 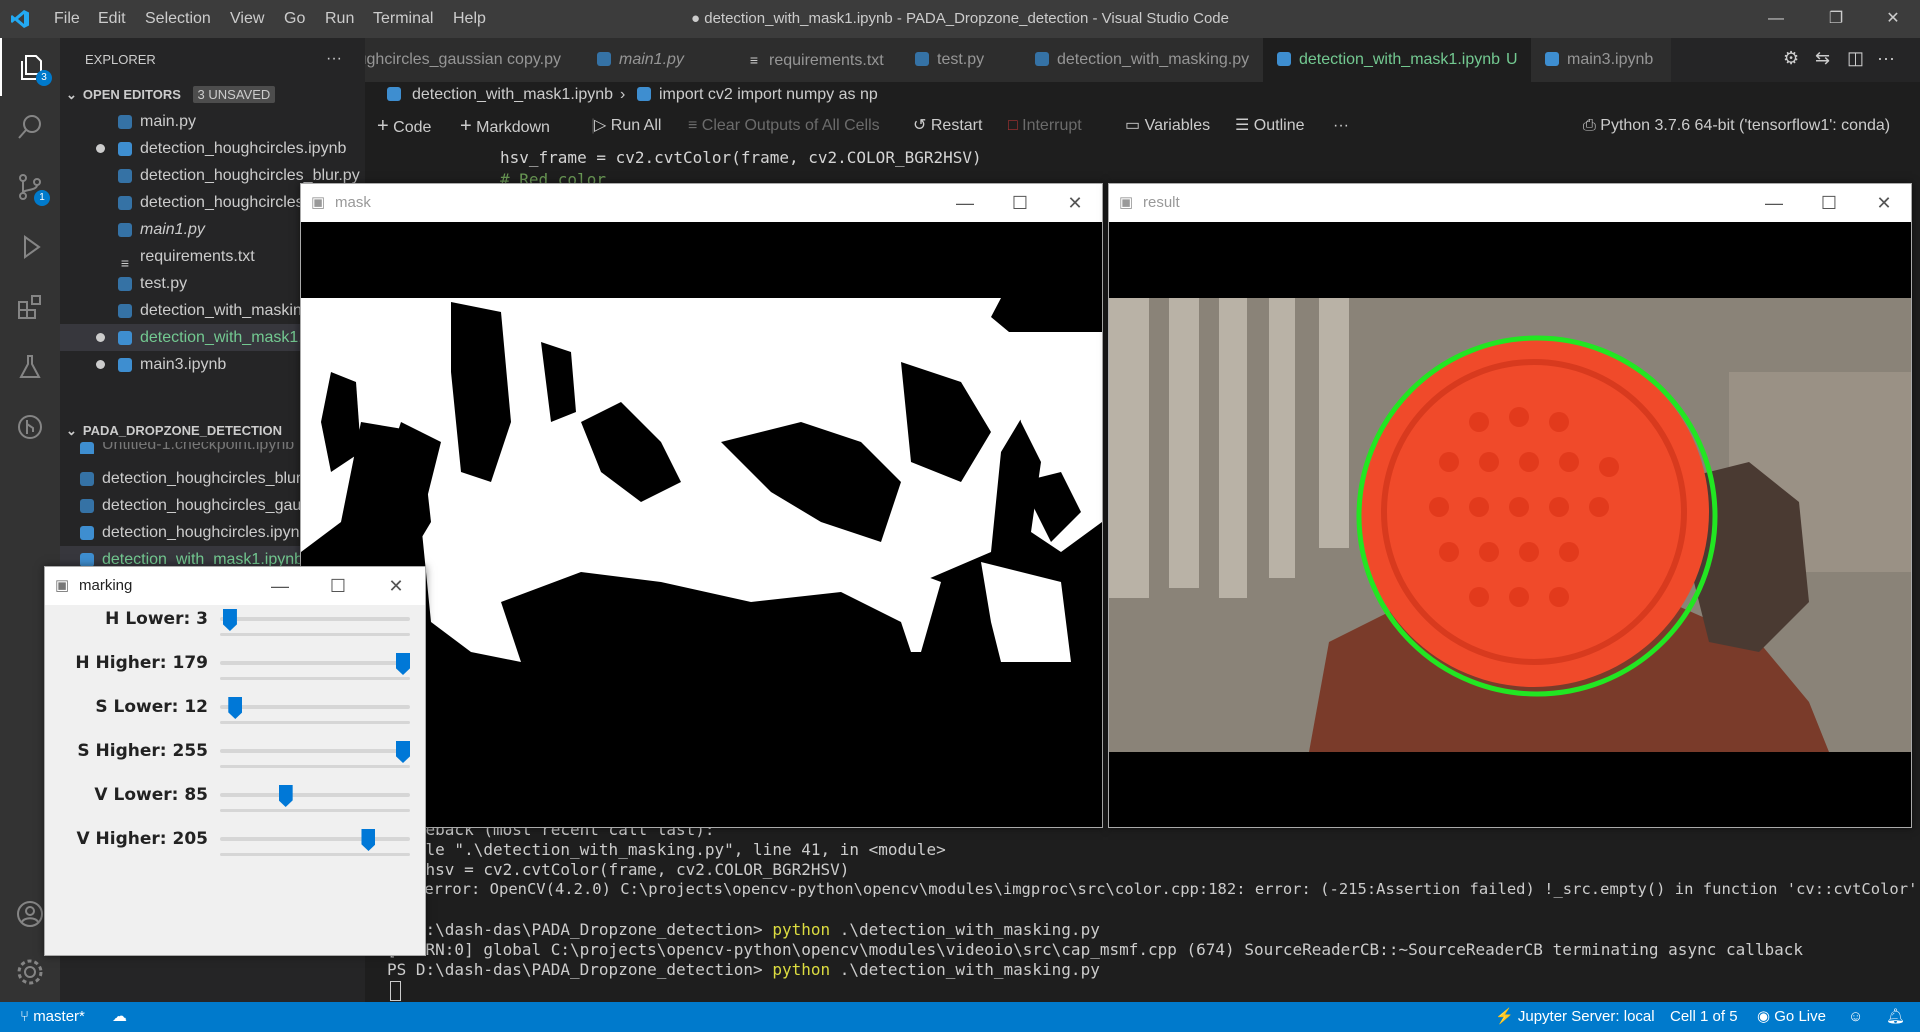 What do you see at coordinates (801, 969) in the screenshot?
I see `terminal-command: python` at bounding box center [801, 969].